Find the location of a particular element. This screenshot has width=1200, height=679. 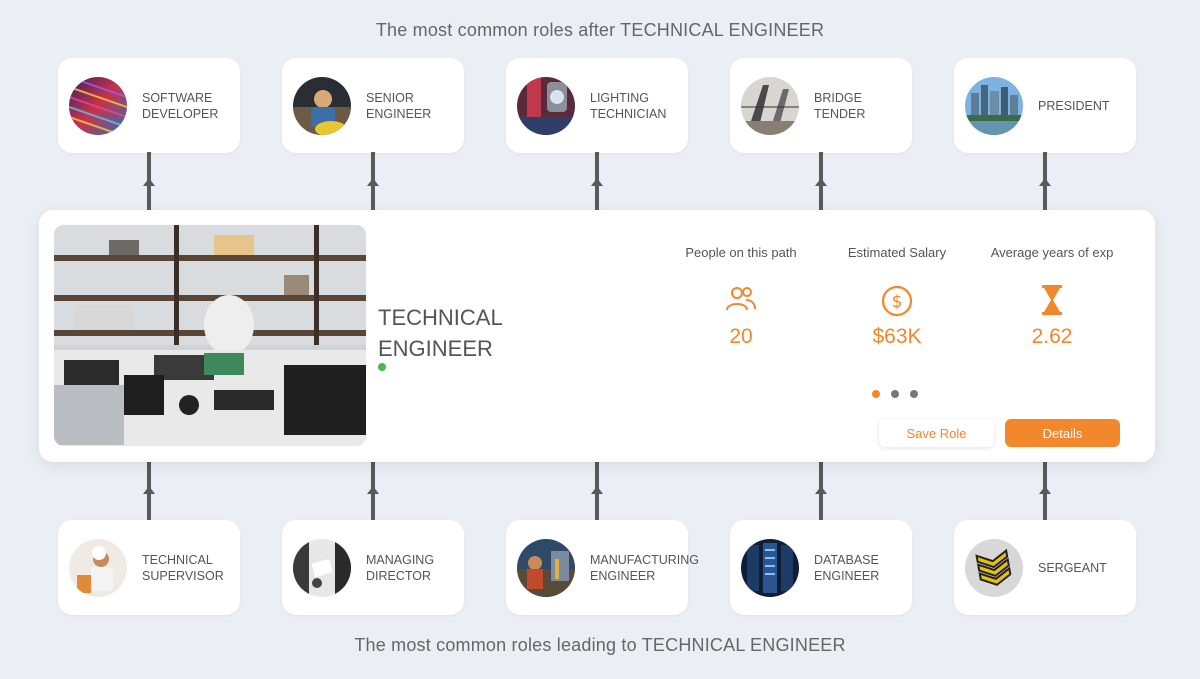

role-label: SERGEANT is located at coordinates (1072, 567).